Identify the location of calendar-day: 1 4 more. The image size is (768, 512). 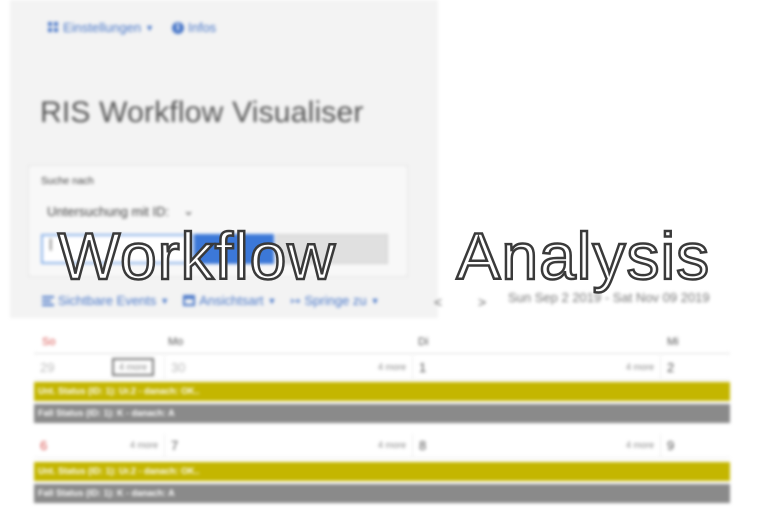
(536, 368).